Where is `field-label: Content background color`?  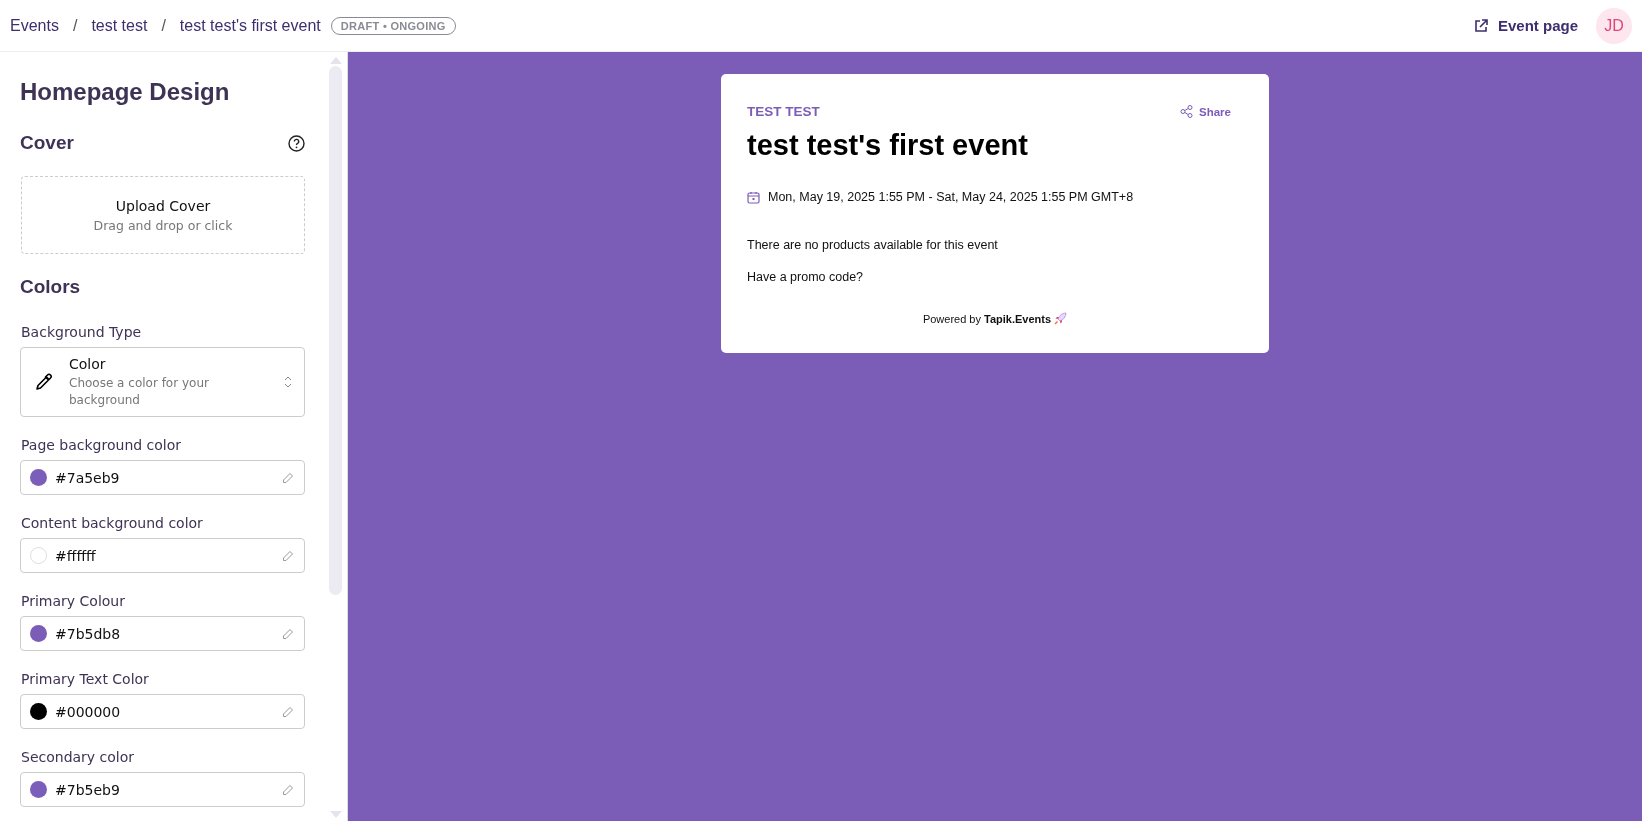 field-label: Content background color is located at coordinates (112, 523).